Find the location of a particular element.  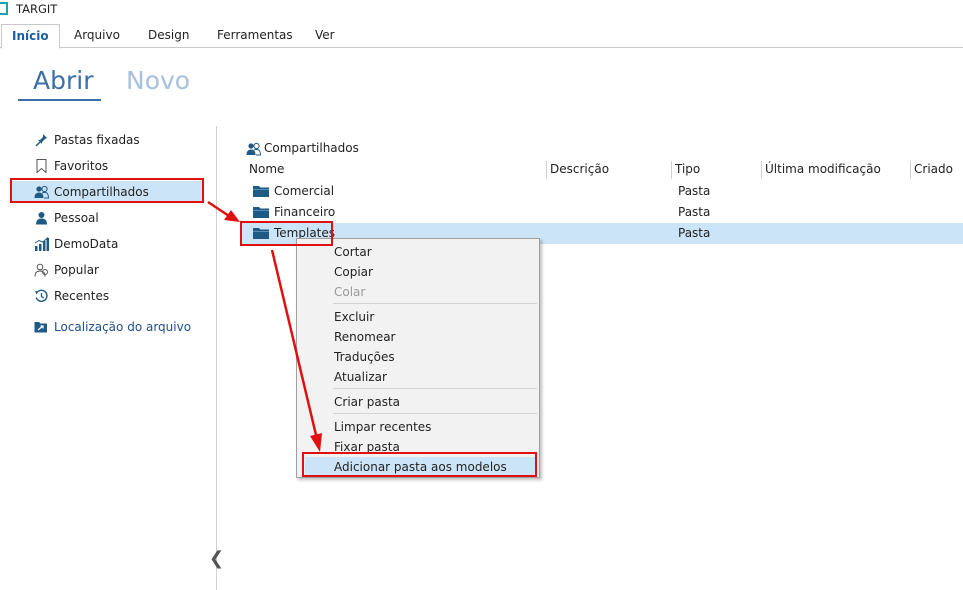

annotation-arrows is located at coordinates (264, 326).